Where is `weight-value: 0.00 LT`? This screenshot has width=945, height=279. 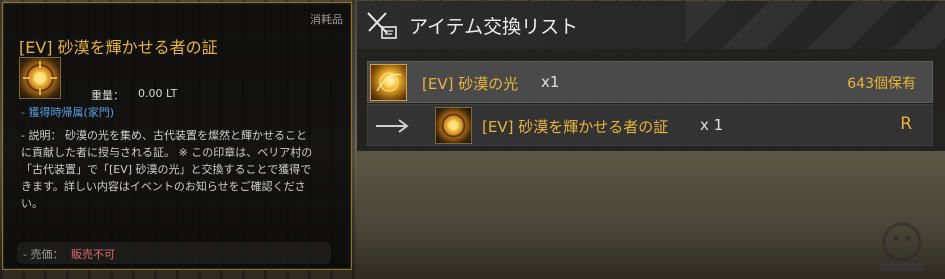
weight-value: 0.00 LT is located at coordinates (158, 93).